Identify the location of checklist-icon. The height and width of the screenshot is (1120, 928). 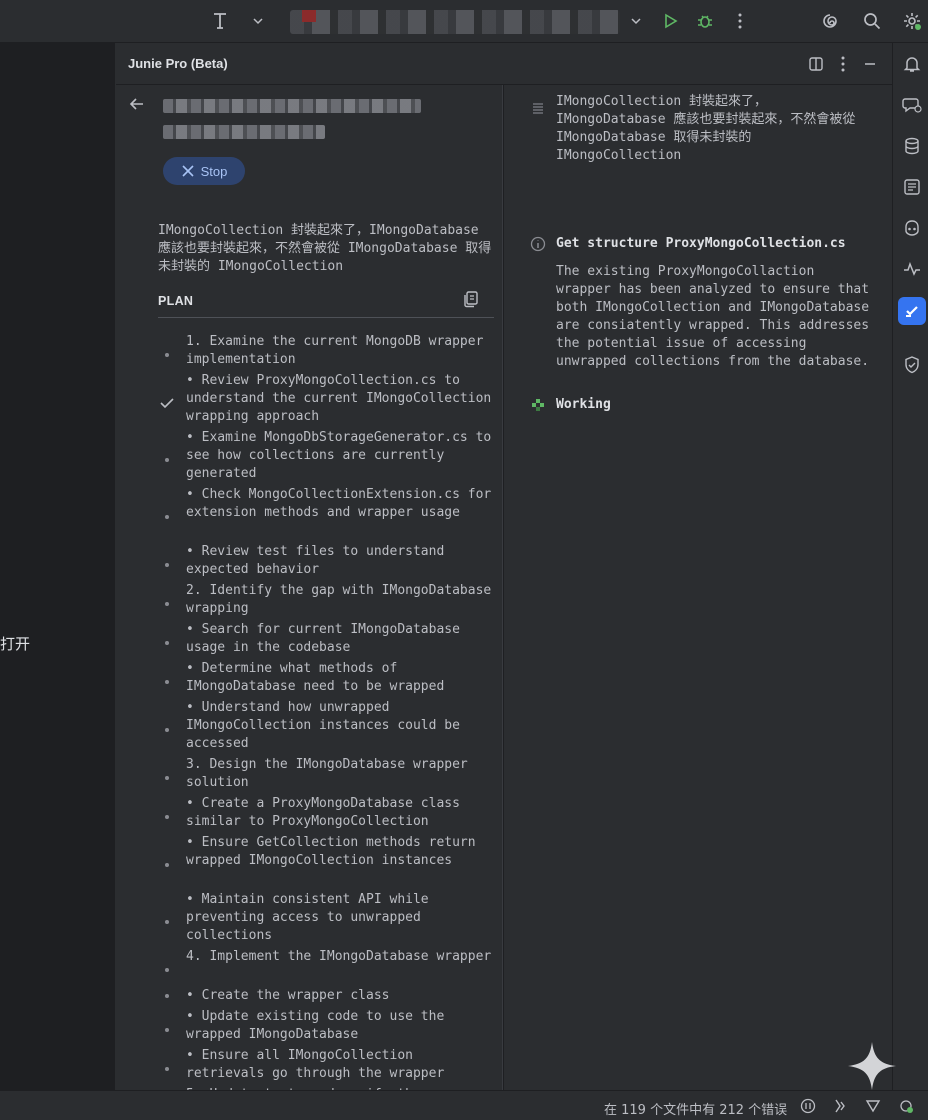
(912, 187).